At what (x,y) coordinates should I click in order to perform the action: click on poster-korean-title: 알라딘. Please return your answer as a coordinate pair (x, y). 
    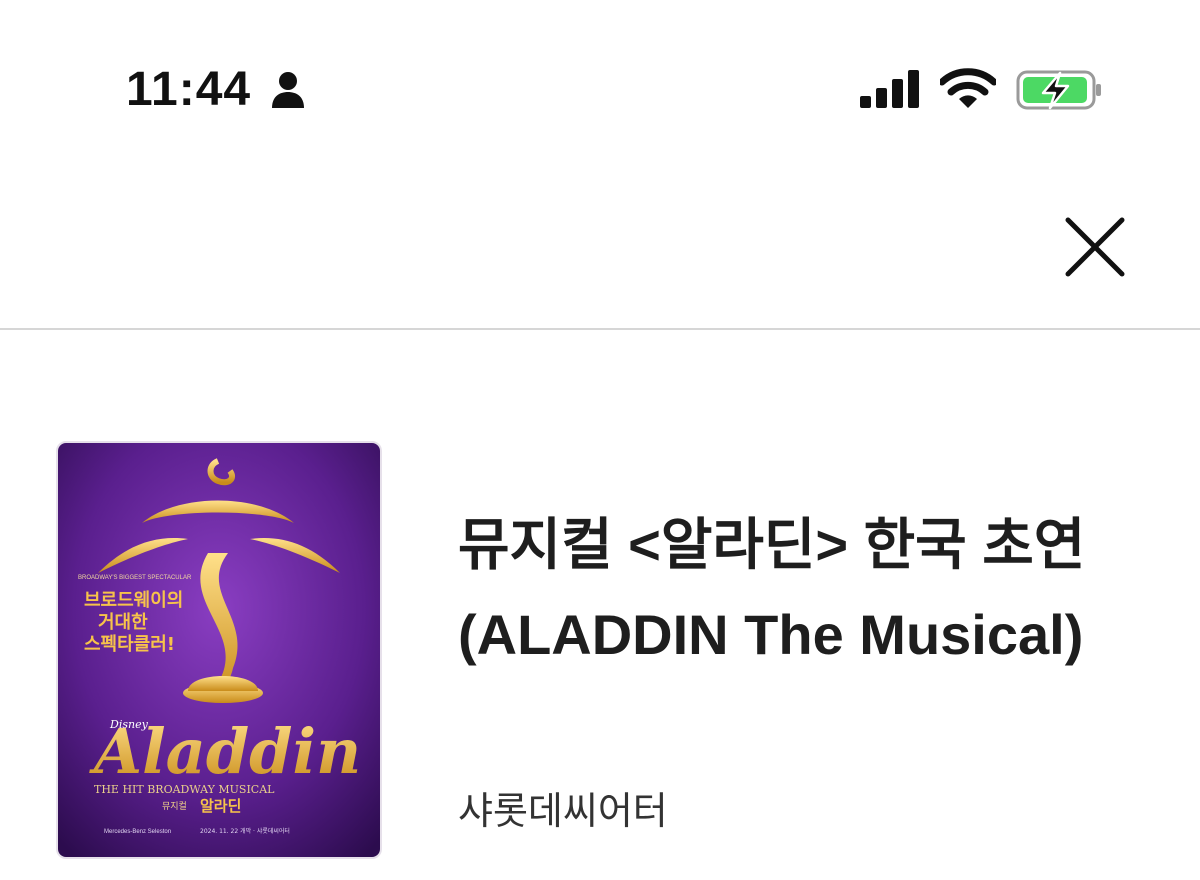
    Looking at the image, I should click on (220, 806).